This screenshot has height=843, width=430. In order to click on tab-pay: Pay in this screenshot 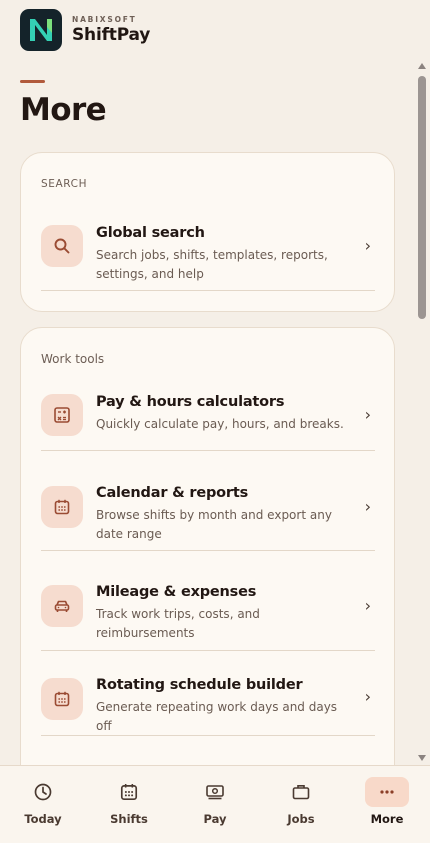, I will do `click(215, 804)`.